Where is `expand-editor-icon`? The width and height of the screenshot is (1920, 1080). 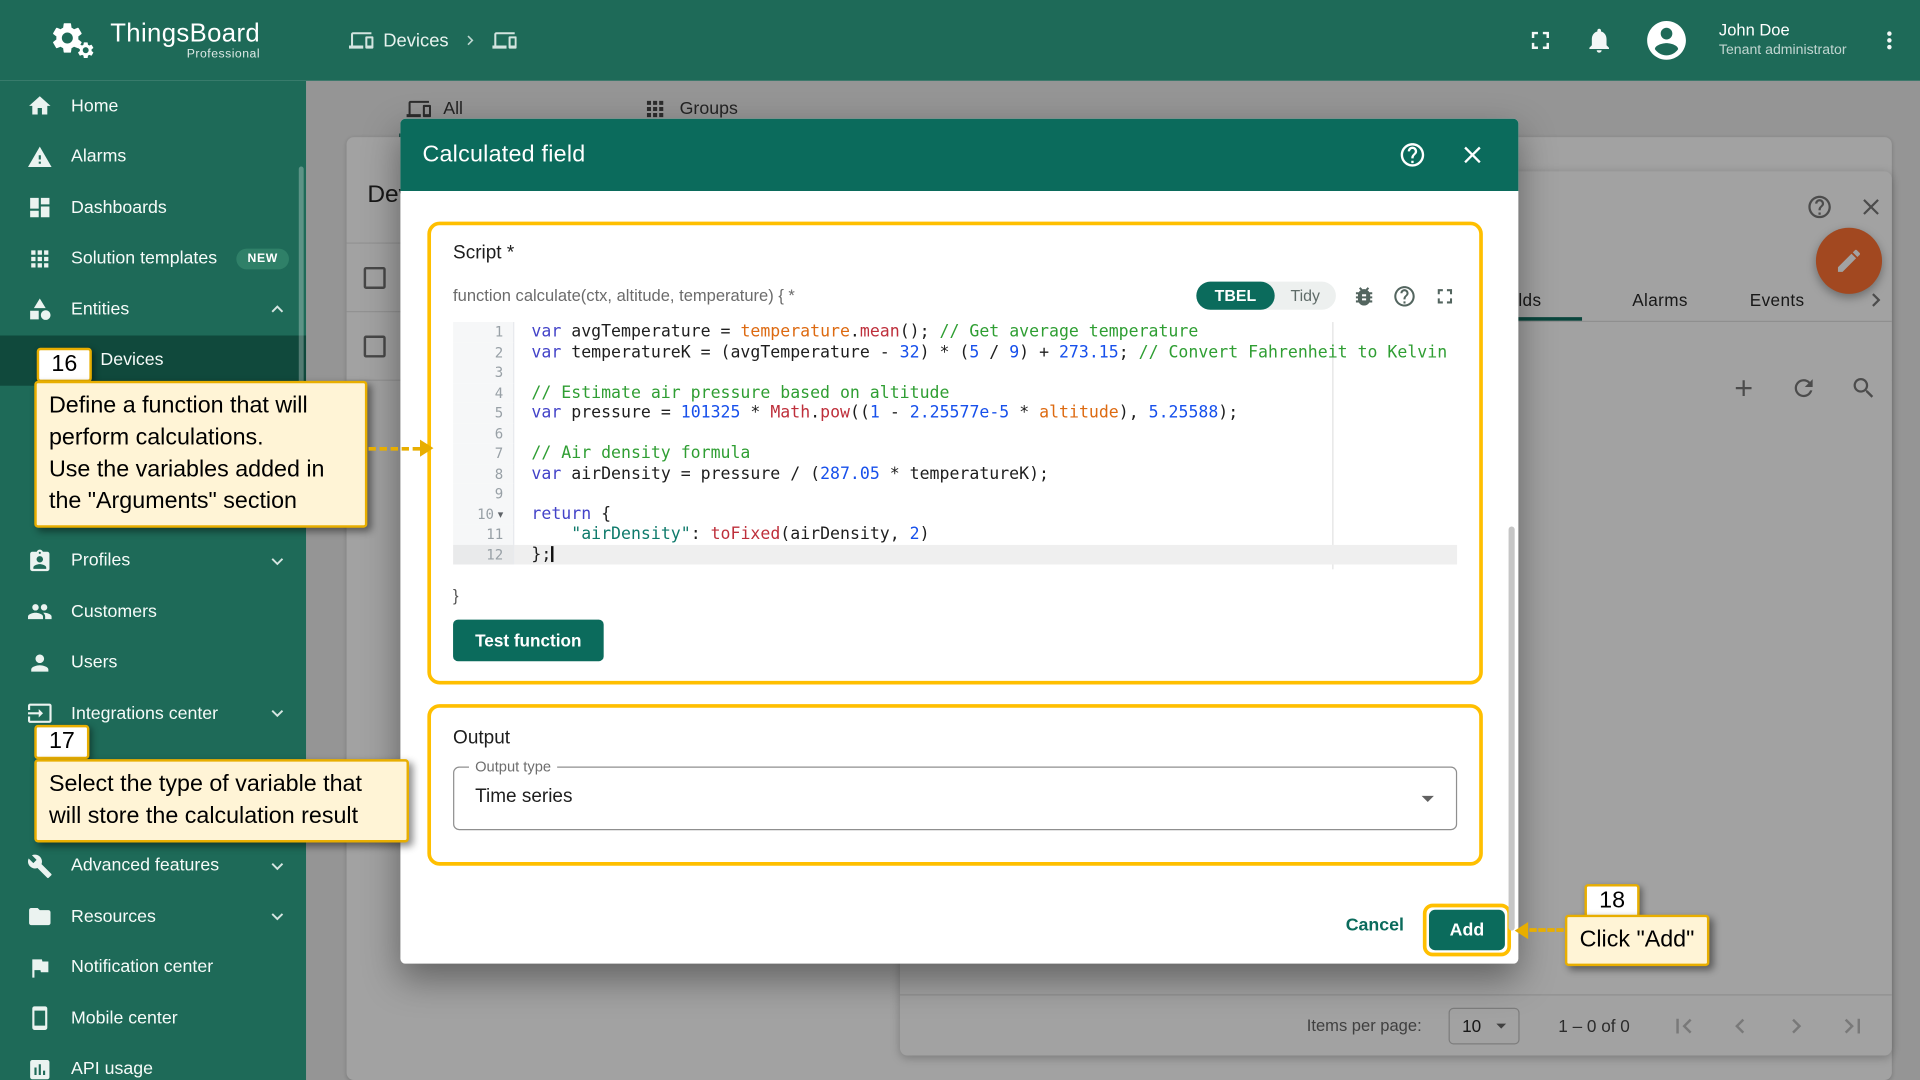 expand-editor-icon is located at coordinates (1445, 295).